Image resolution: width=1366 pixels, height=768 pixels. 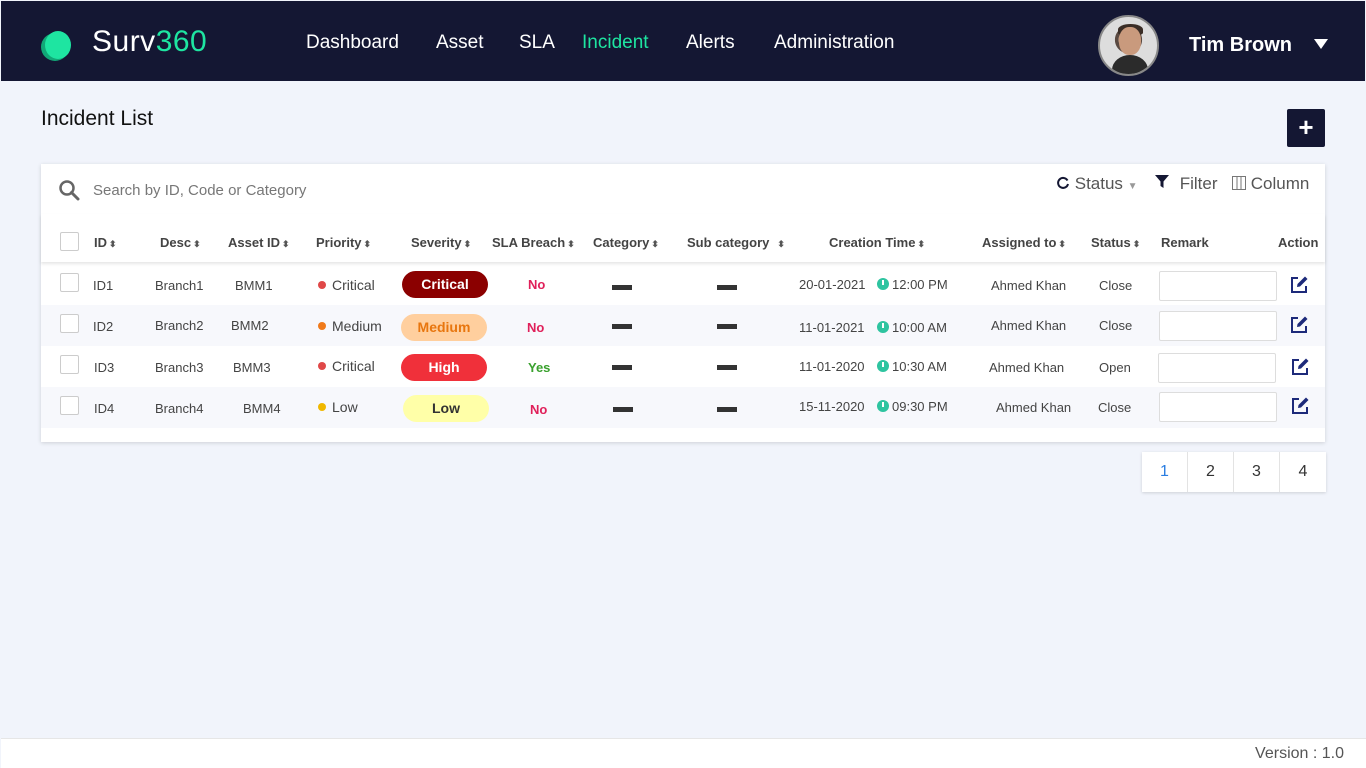 I want to click on col-severity: Severity ⬍, so click(x=441, y=242).